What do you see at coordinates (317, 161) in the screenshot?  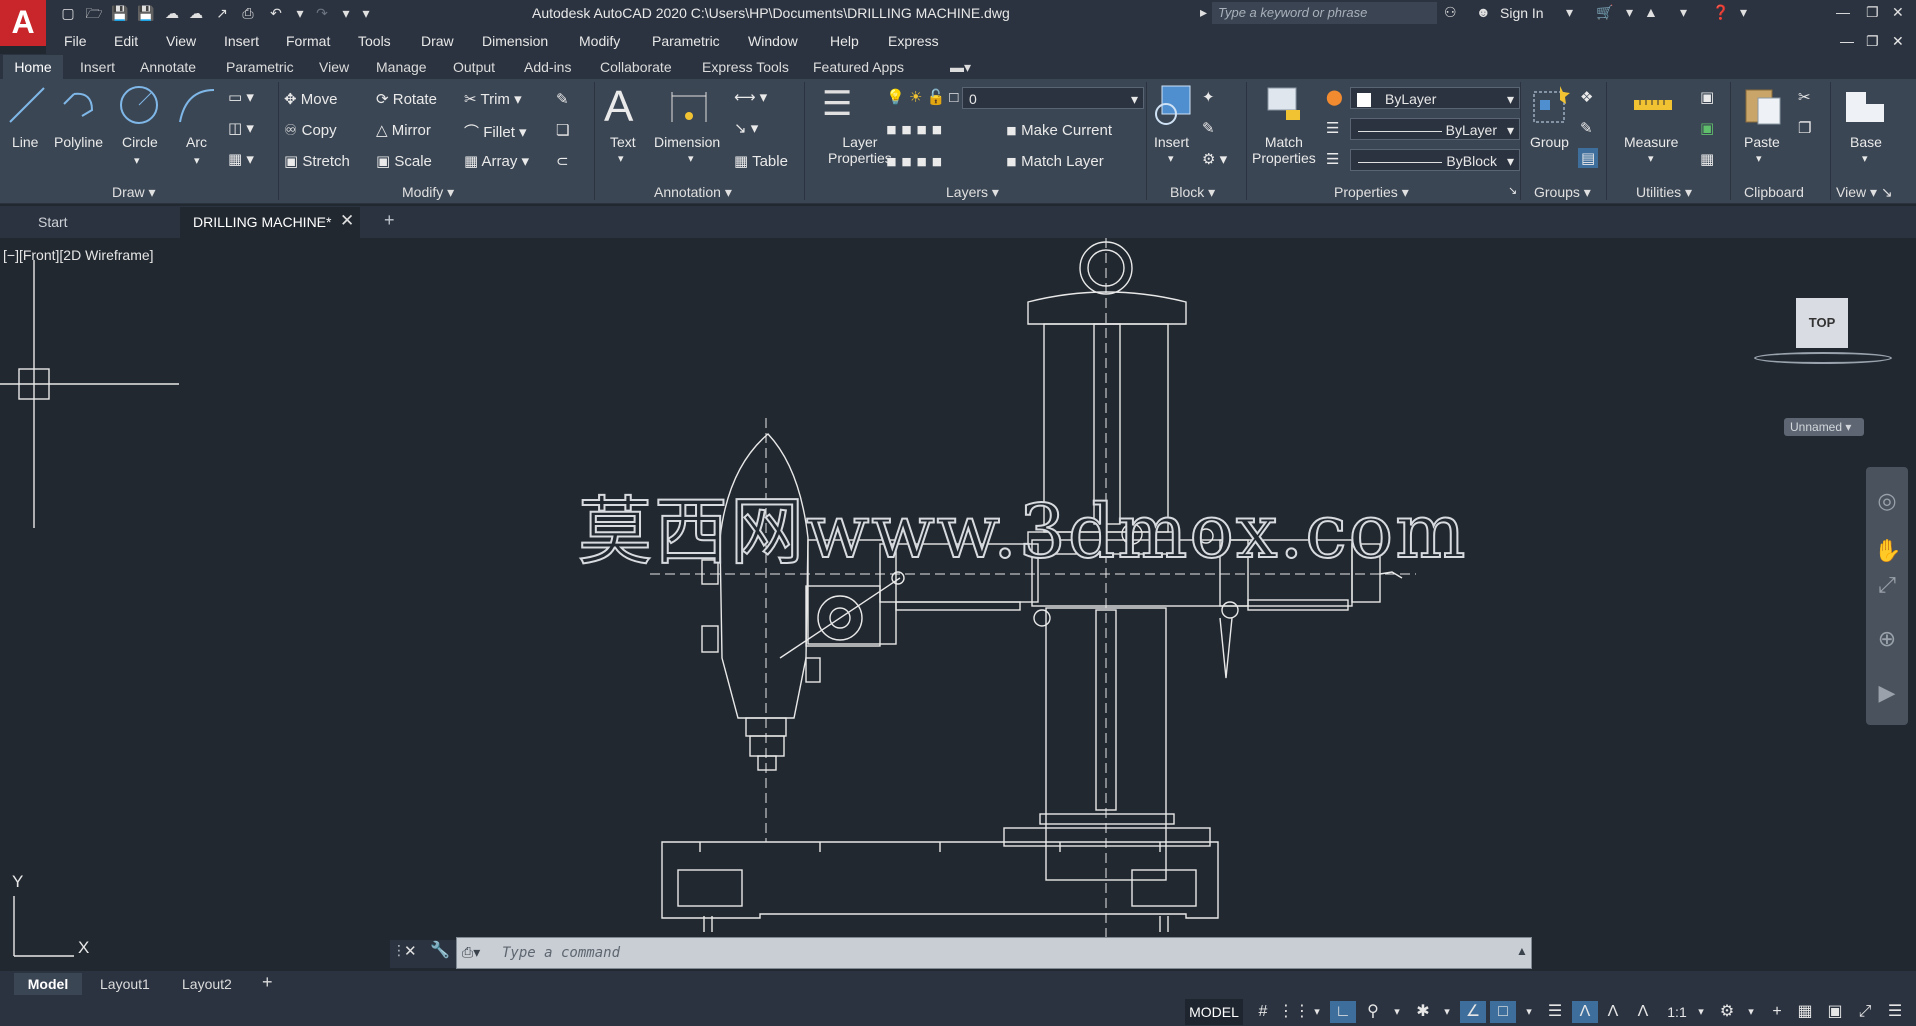 I see `stretch-button: ▣ Stretch` at bounding box center [317, 161].